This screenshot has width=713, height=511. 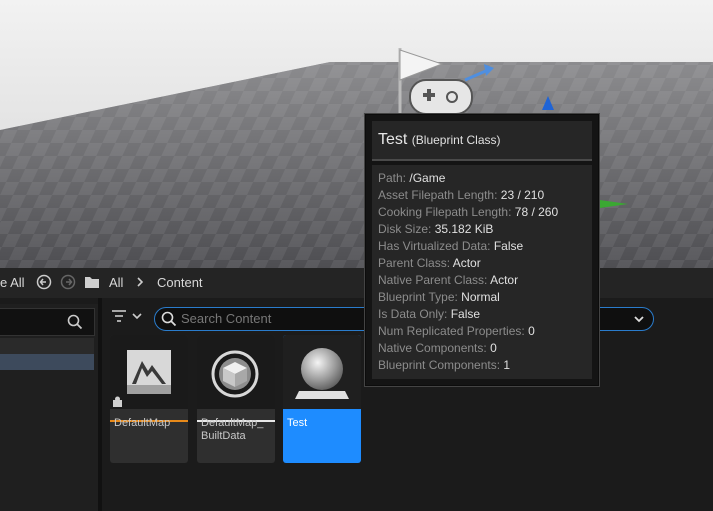 I want to click on chevron-right-icon, so click(x=140, y=283).